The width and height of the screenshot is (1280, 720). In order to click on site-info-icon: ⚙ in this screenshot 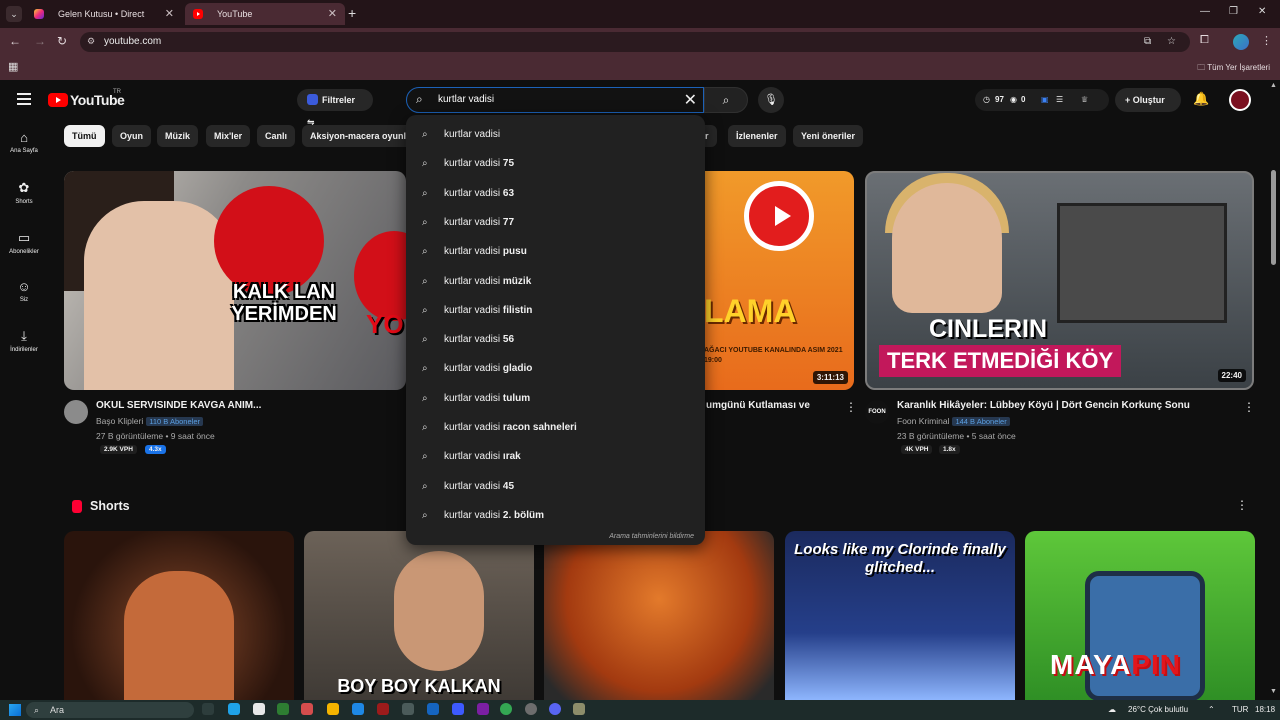, I will do `click(91, 41)`.